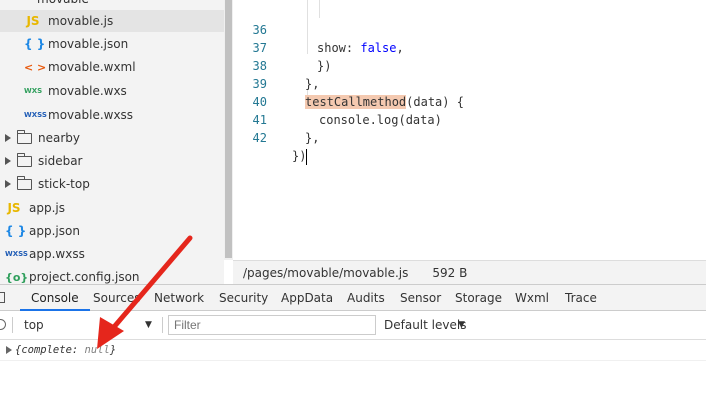 The width and height of the screenshot is (706, 410). What do you see at coordinates (112, 208) in the screenshot?
I see `tree-item-app-js: JS app.js` at bounding box center [112, 208].